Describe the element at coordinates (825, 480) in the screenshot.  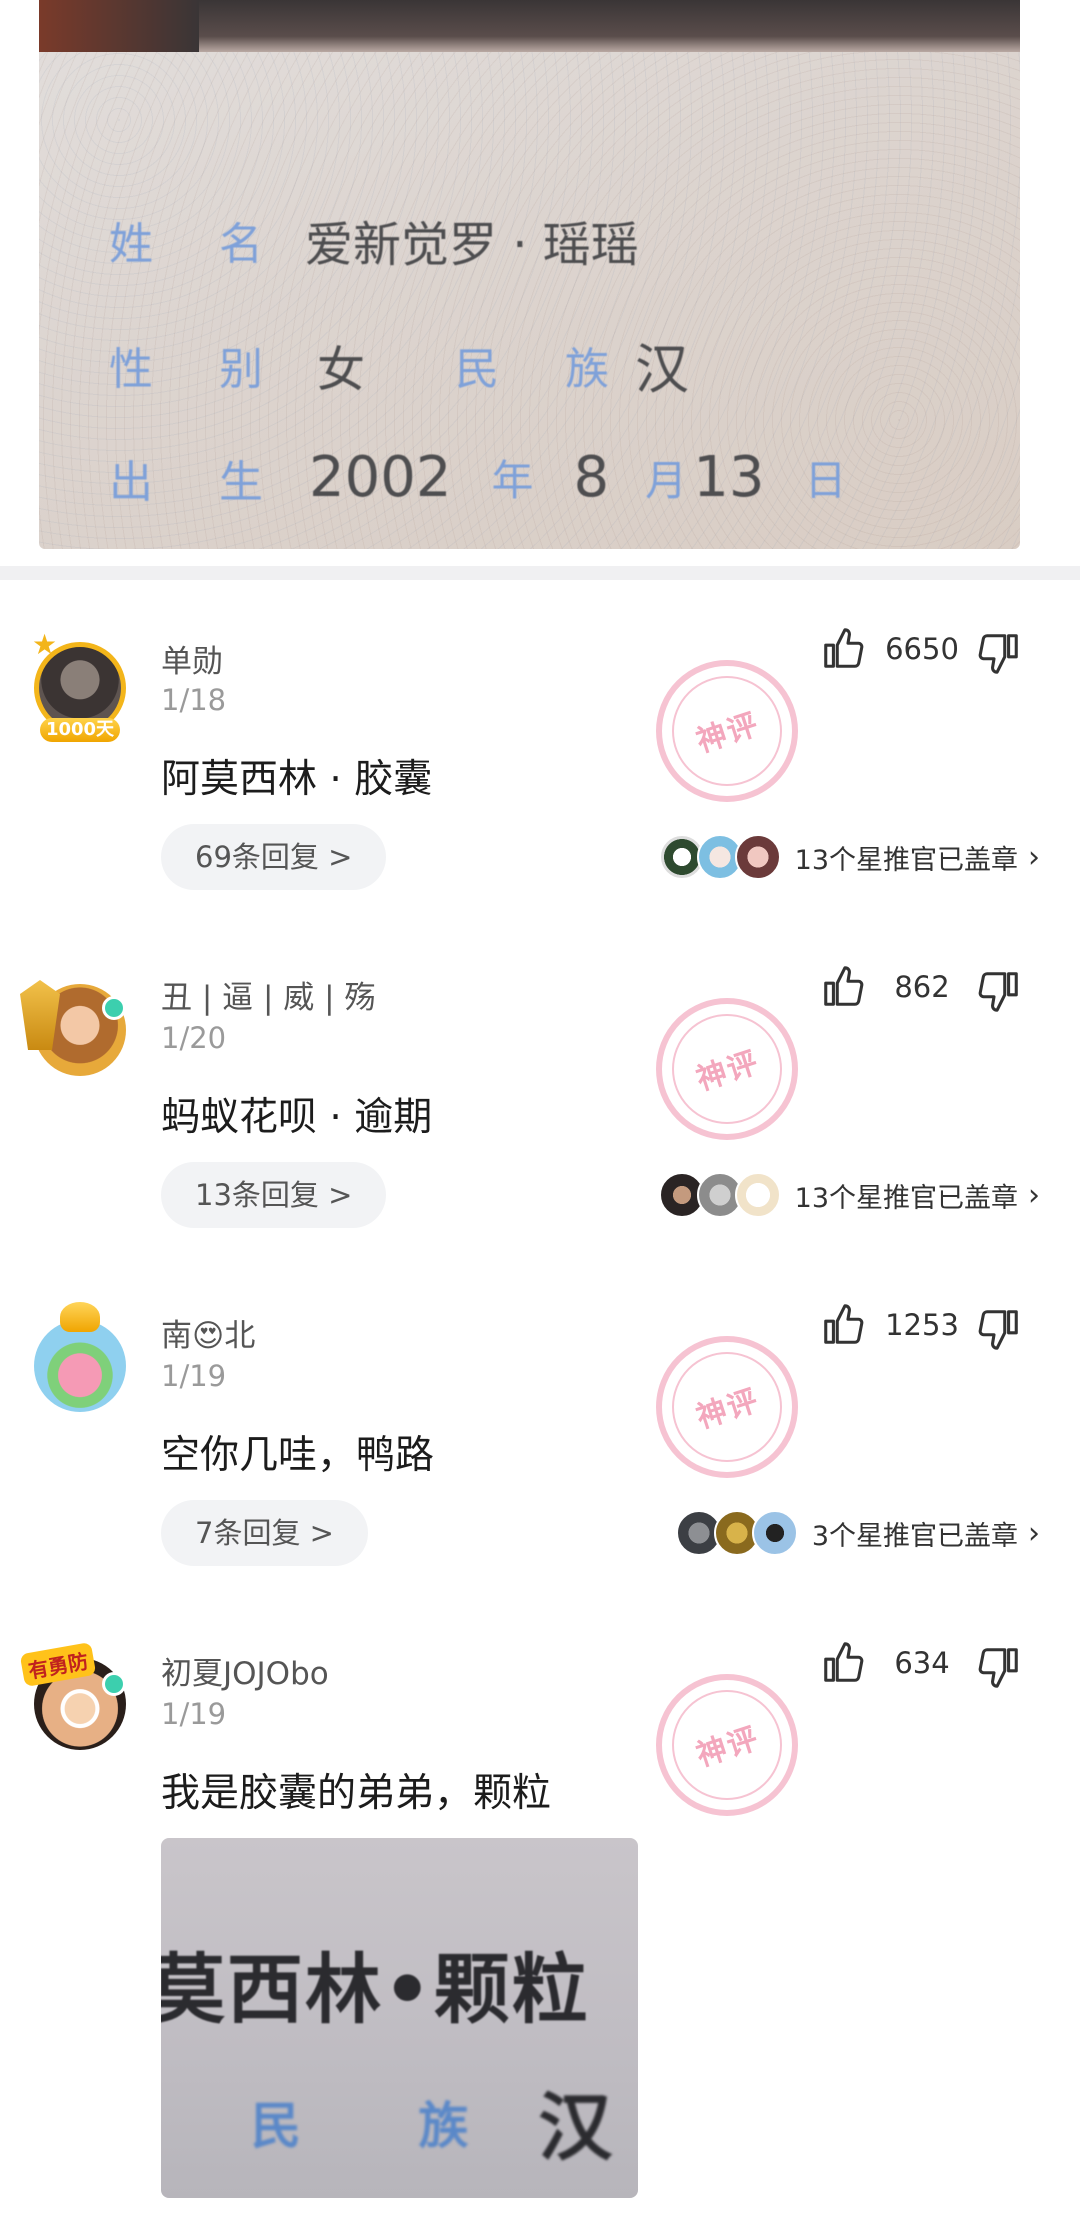
I see `id-day-unit: 日` at that location.